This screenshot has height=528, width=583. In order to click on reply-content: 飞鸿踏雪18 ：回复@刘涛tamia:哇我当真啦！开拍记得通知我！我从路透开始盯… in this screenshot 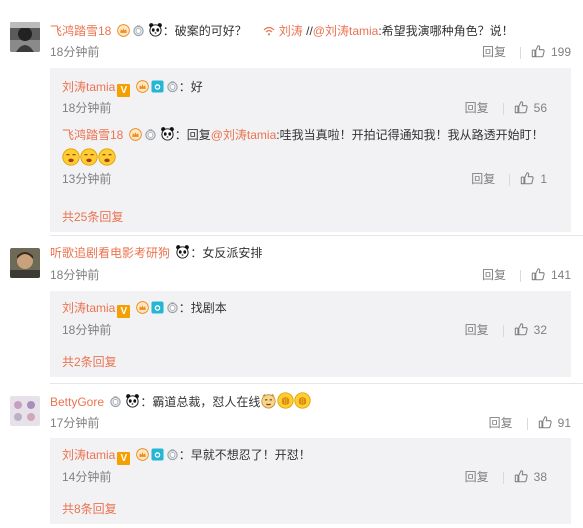, I will do `click(303, 135)`.